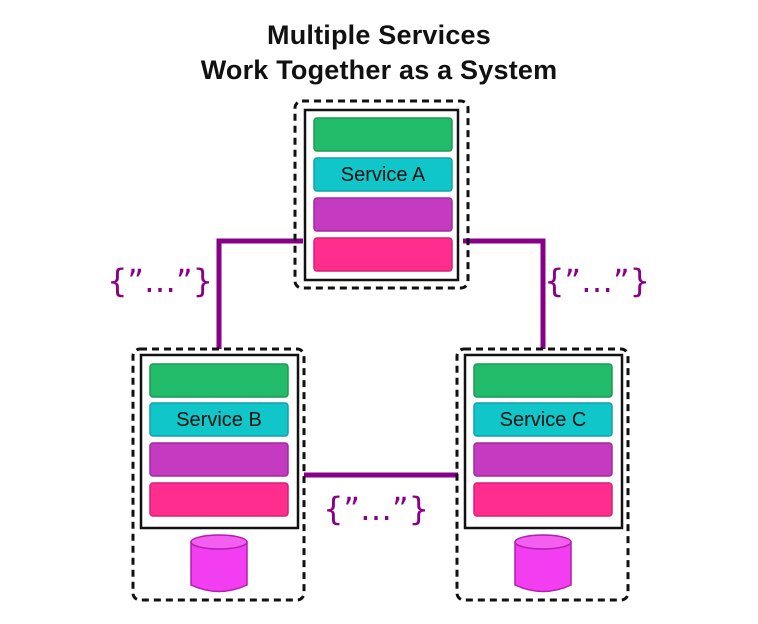 This screenshot has width=758, height=624. What do you see at coordinates (543, 380) in the screenshot?
I see `service-c-layer-green` at bounding box center [543, 380].